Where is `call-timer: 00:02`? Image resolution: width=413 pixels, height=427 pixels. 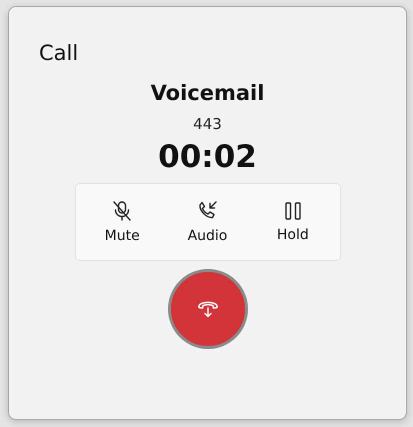 call-timer: 00:02 is located at coordinates (207, 157).